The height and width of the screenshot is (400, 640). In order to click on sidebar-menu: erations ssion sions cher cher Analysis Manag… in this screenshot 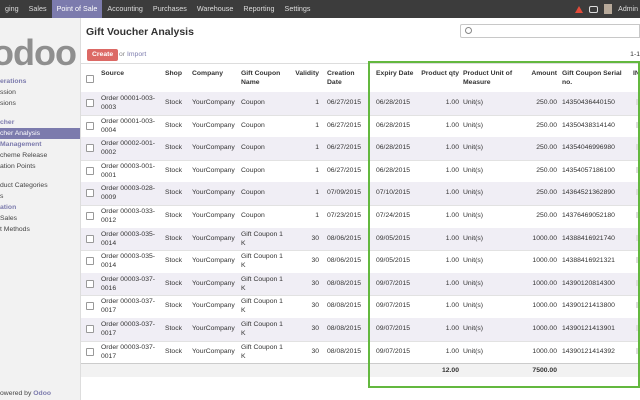, I will do `click(40, 155)`.